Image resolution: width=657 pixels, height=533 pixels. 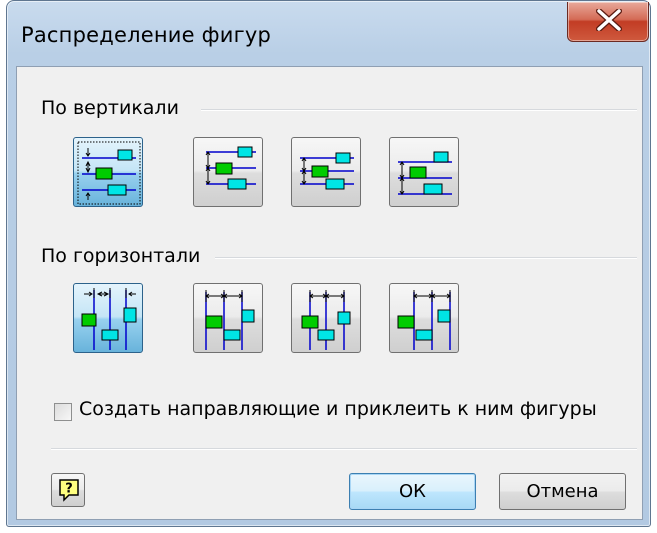 I want to click on footer-separator, so click(x=344, y=449).